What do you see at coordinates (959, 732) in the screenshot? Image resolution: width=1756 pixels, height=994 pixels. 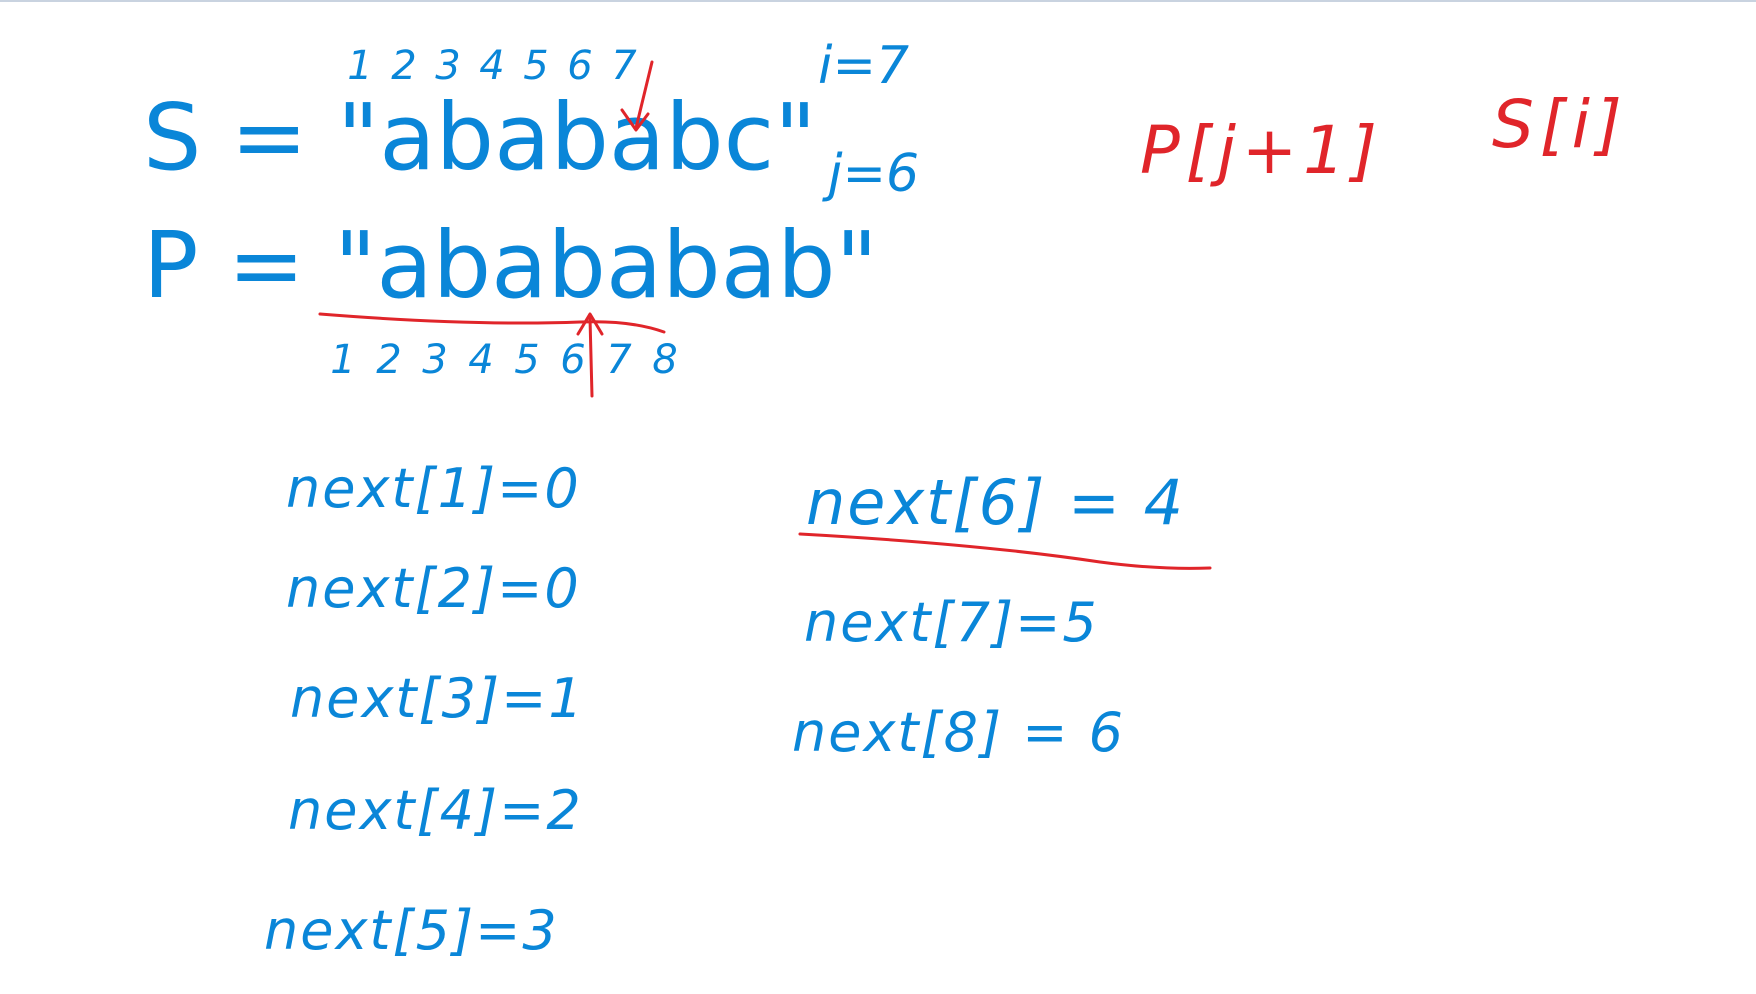 I see `next-entry: next[8] = 6` at bounding box center [959, 732].